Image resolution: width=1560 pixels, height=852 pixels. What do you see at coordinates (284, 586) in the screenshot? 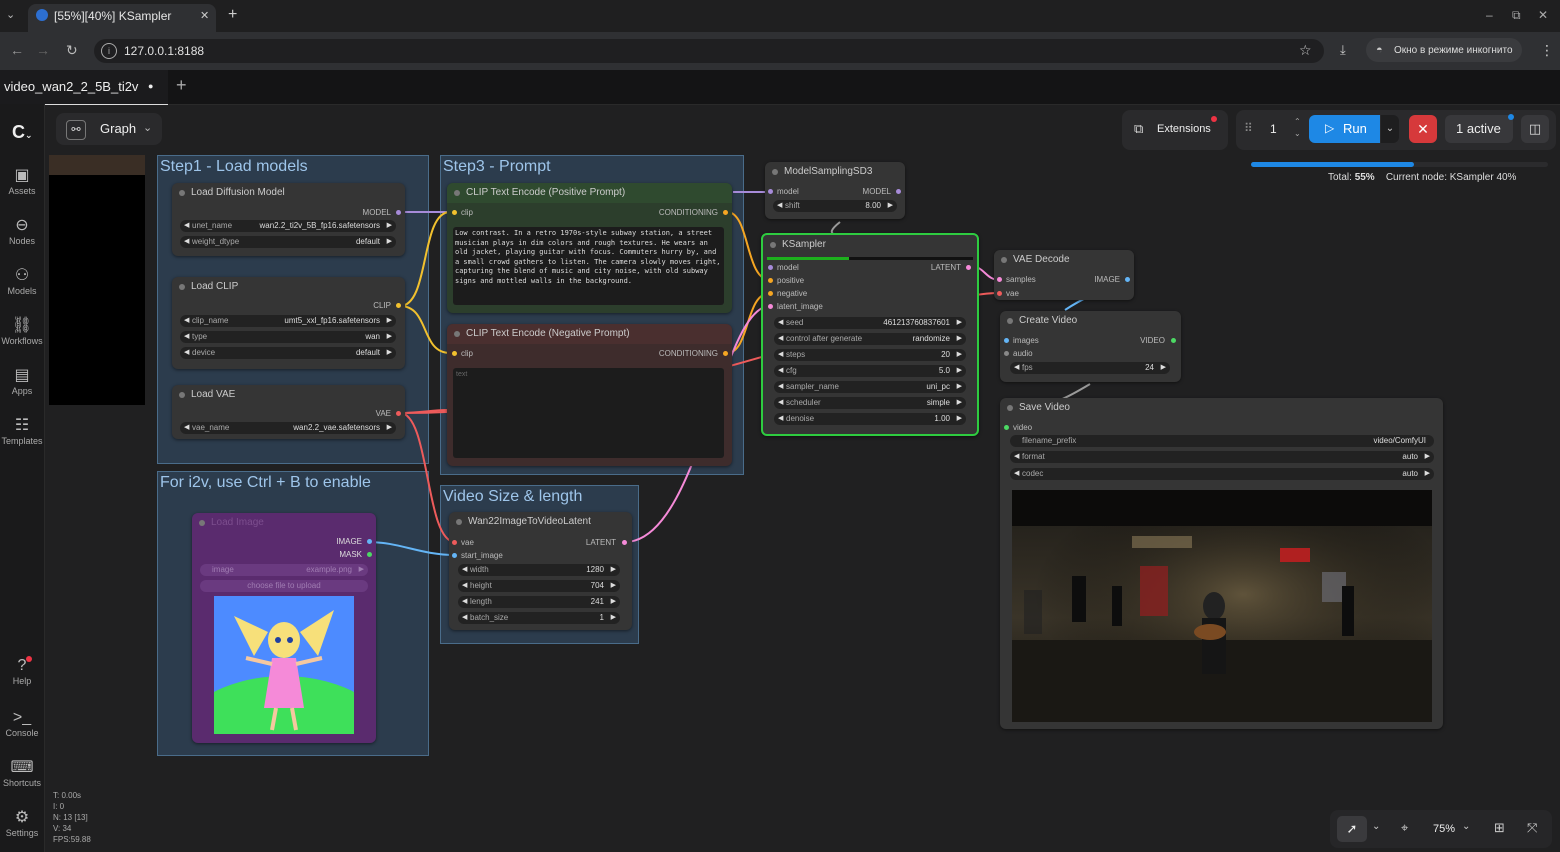
I see `upload-button: choose file to upload` at bounding box center [284, 586].